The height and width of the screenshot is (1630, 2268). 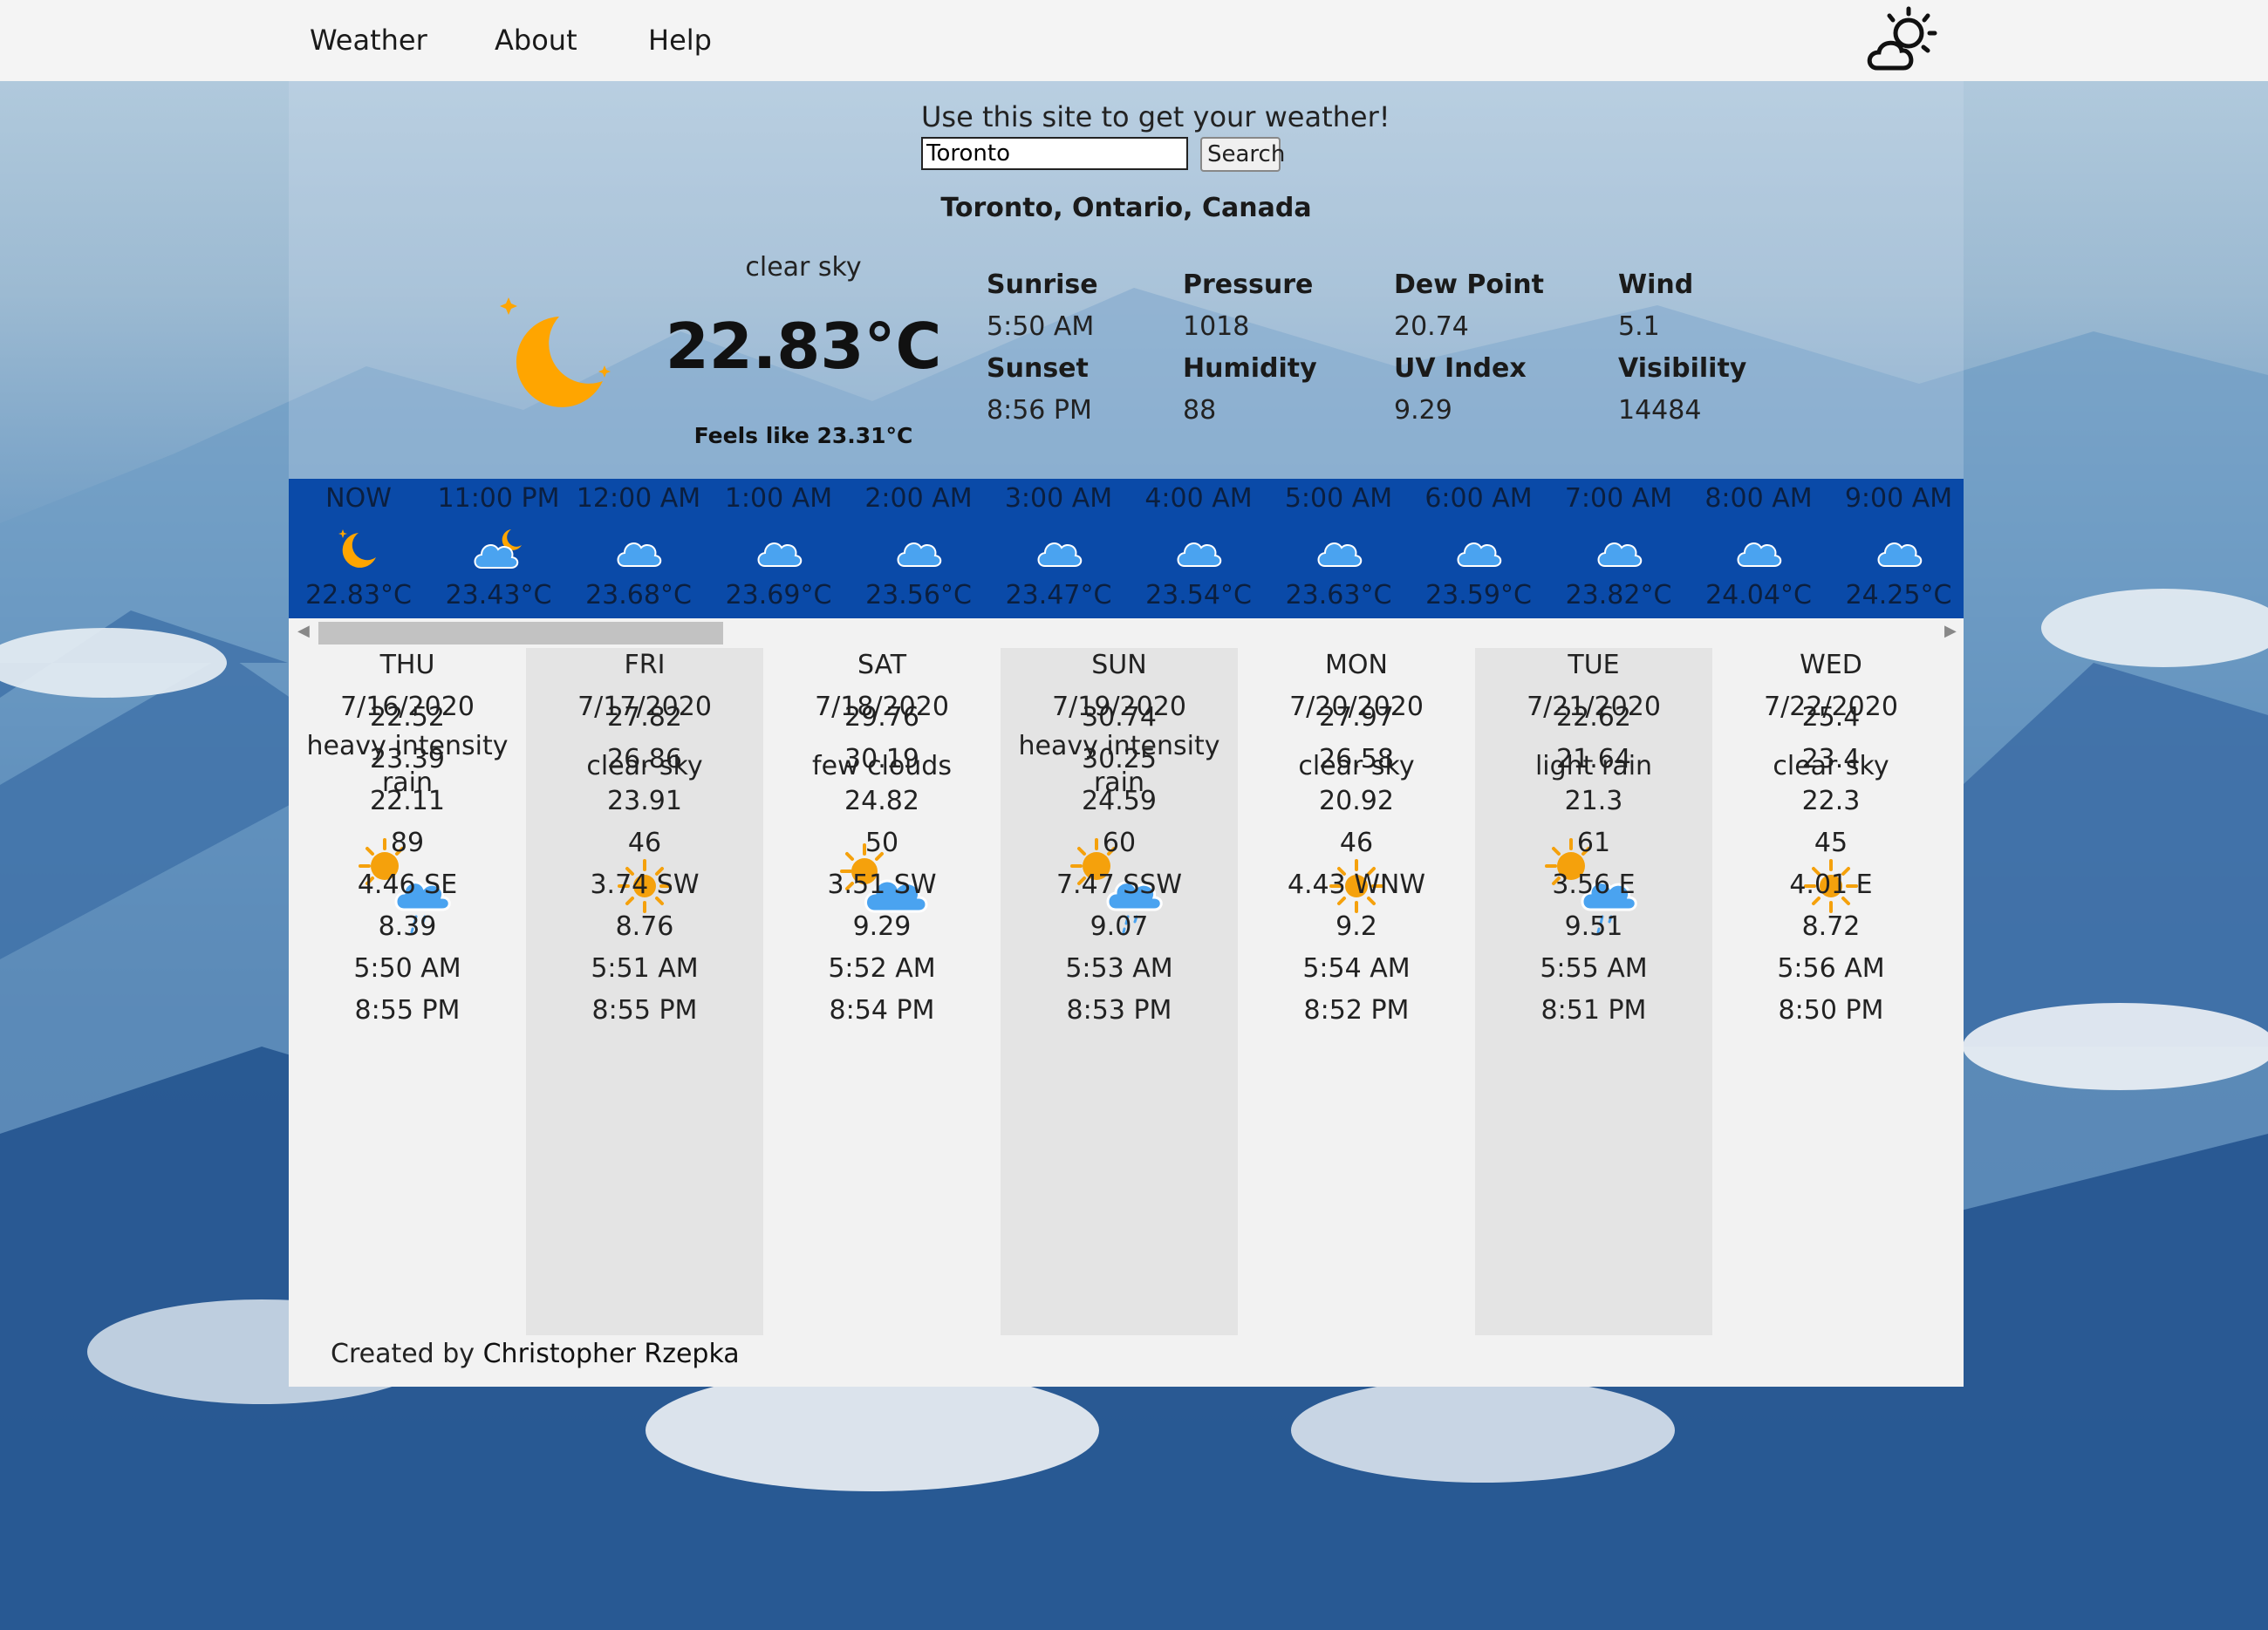 I want to click on day-value: 8.39, so click(x=408, y=926).